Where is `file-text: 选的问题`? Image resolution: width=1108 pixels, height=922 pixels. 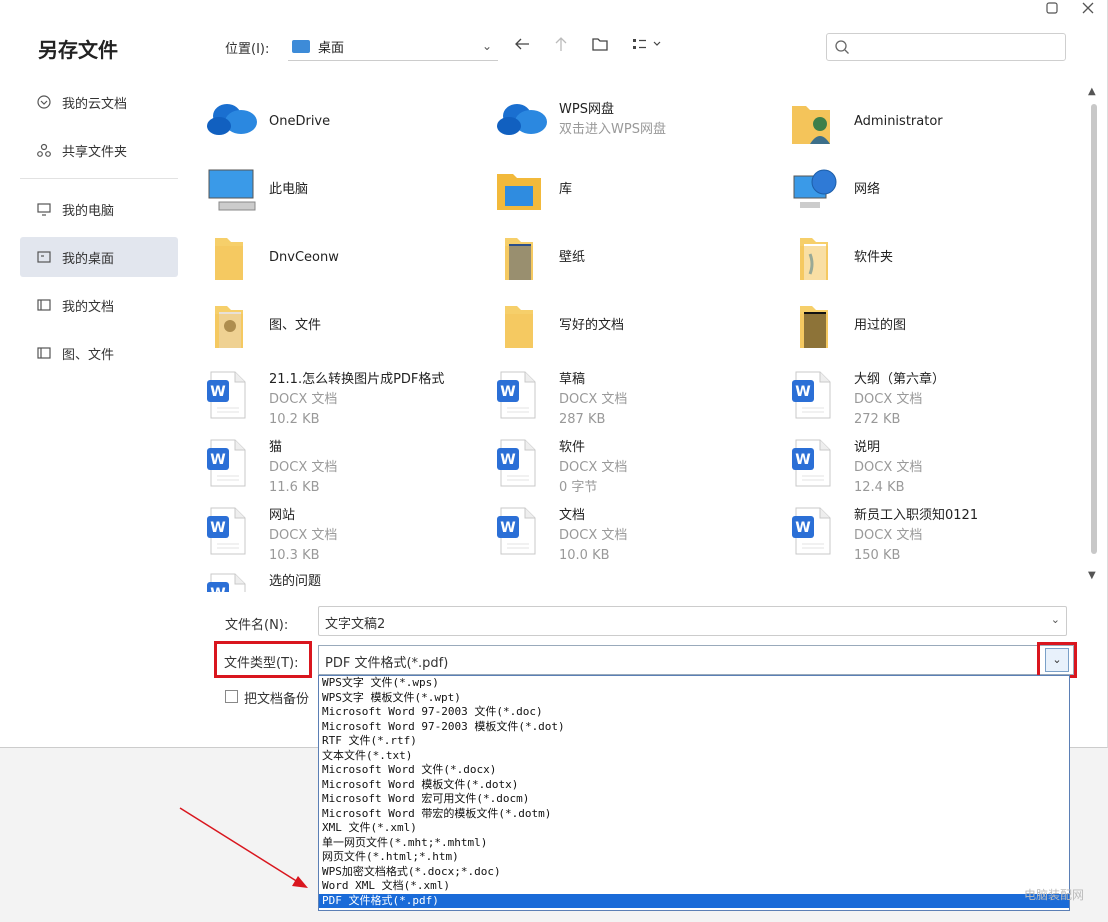 file-text: 选的问题 is located at coordinates (295, 582).